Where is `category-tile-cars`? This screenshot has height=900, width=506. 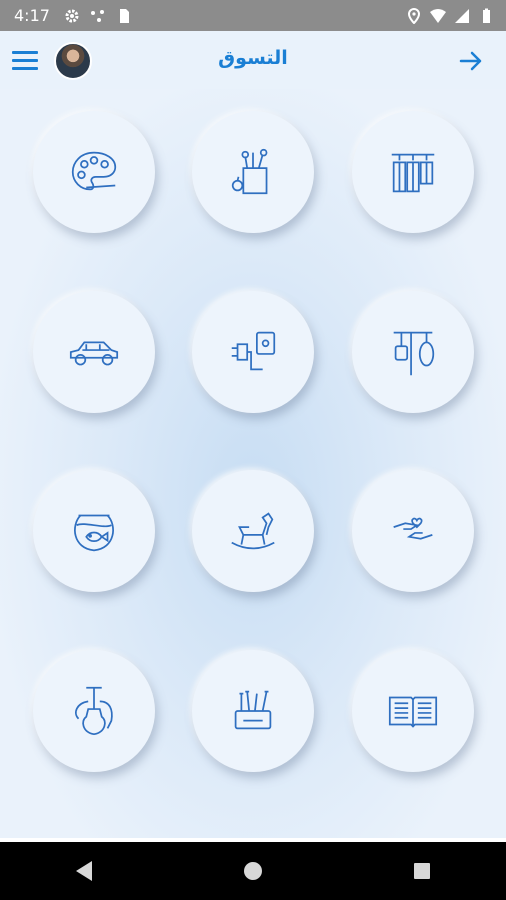 category-tile-cars is located at coordinates (94, 352).